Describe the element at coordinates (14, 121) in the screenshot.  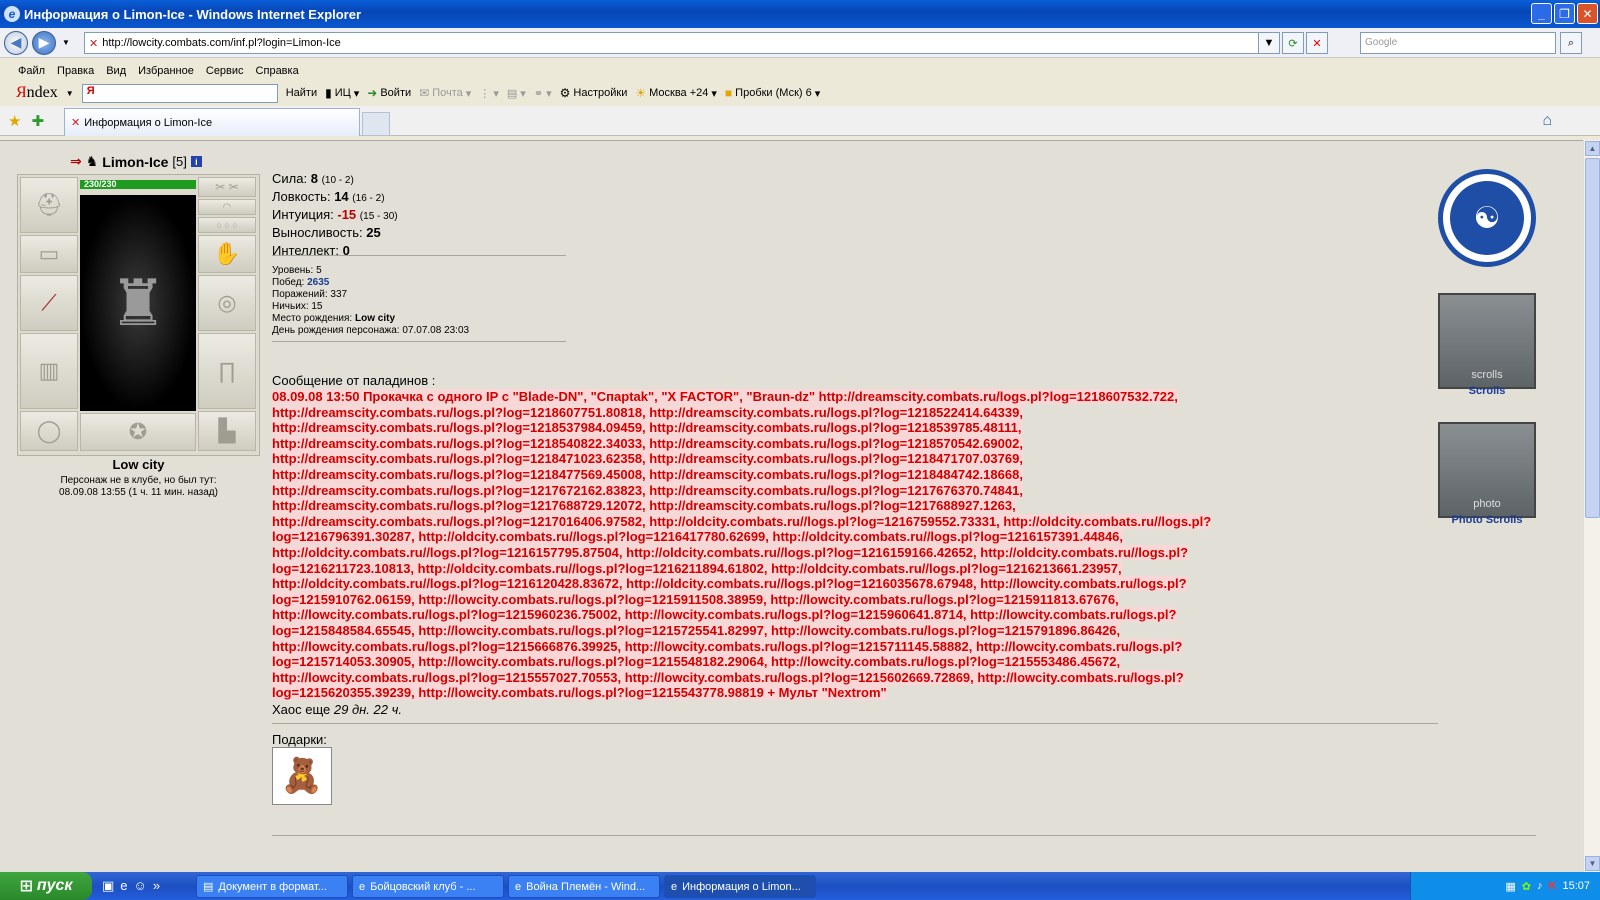
I see `favorites-star-icon: ★` at that location.